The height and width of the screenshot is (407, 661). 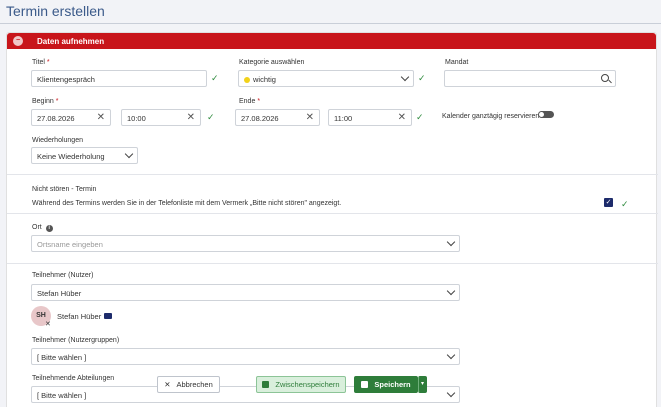 I want to click on cancel-button: ✕ Abbrechen, so click(x=188, y=384).